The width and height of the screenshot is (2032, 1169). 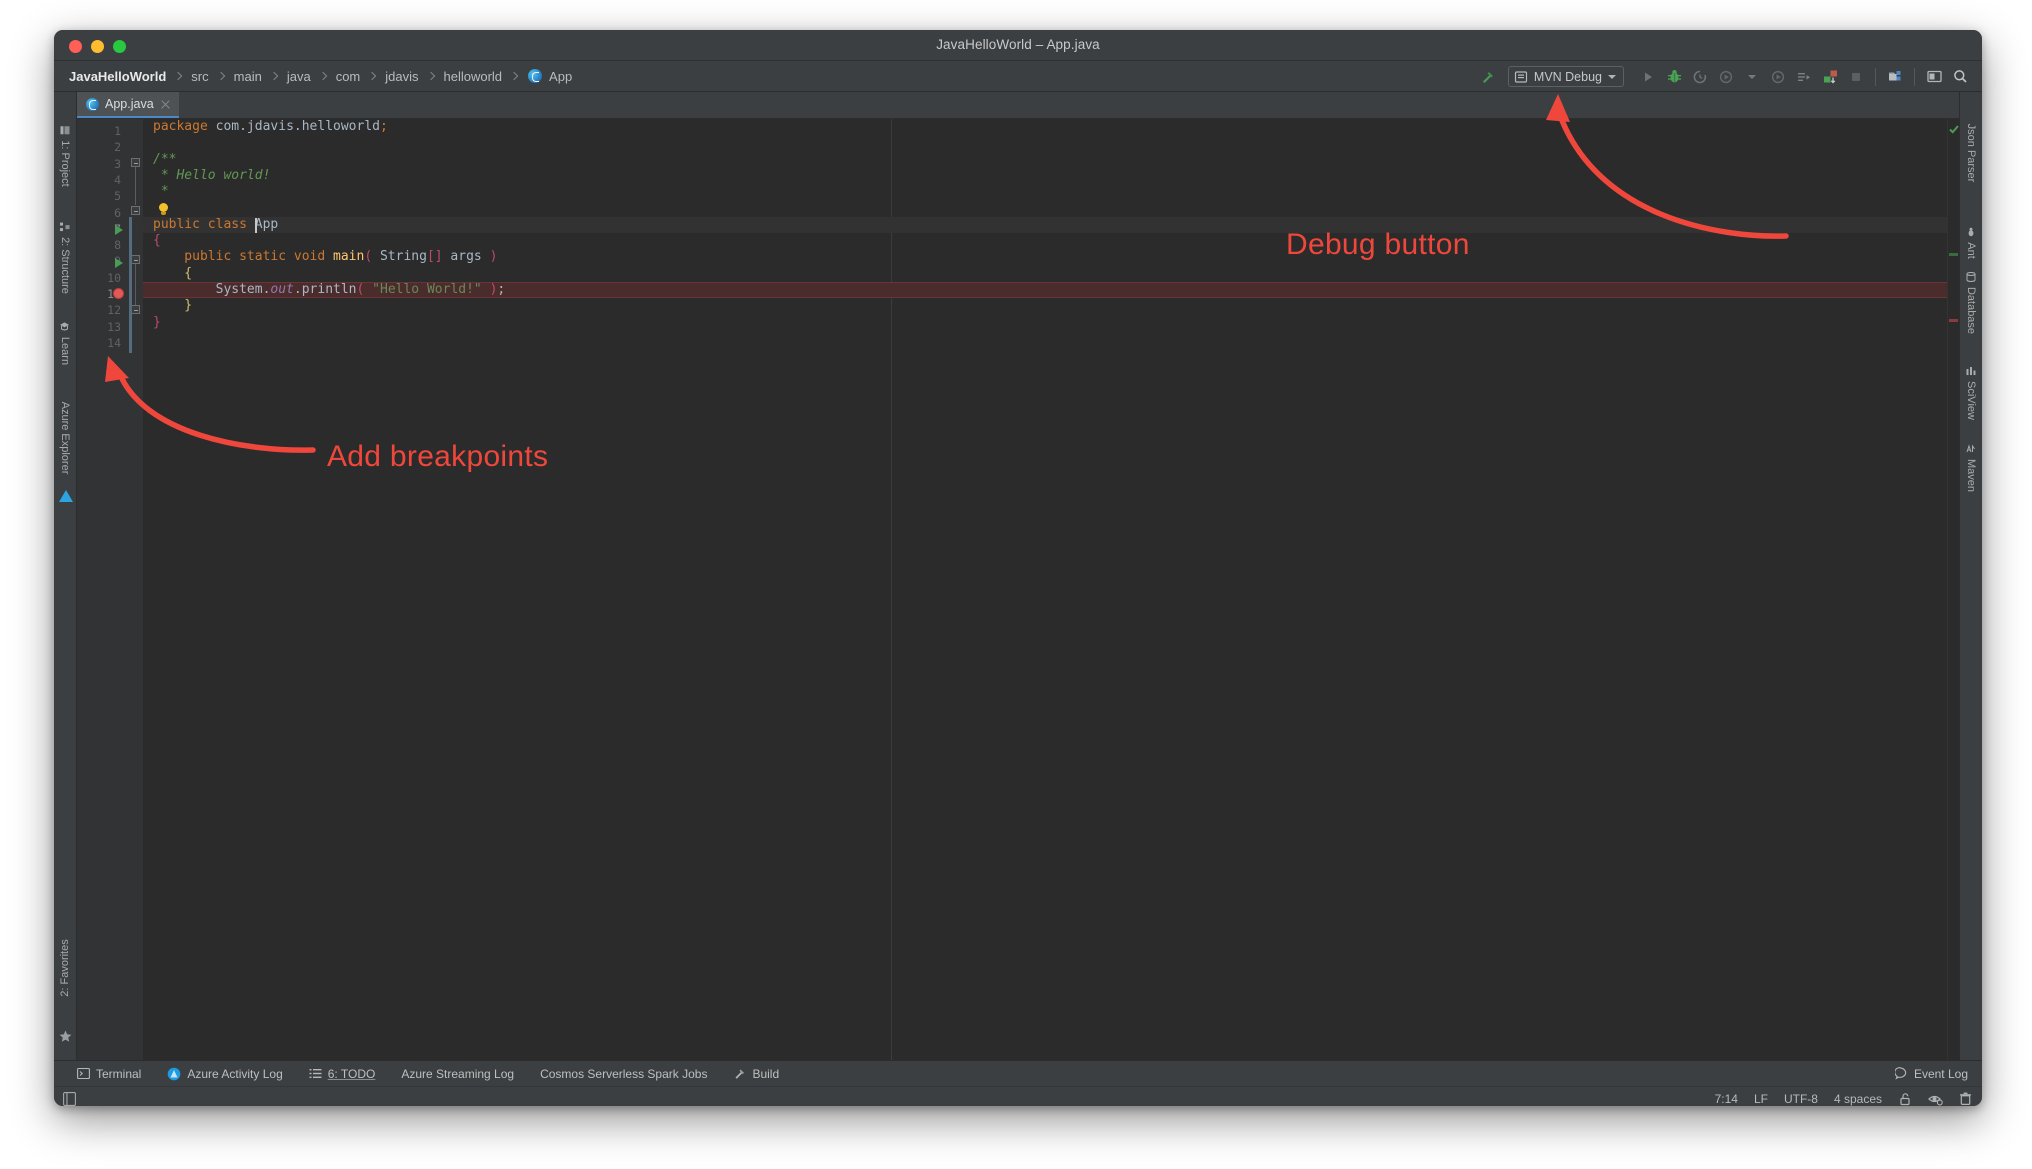 What do you see at coordinates (119, 230) in the screenshot?
I see `run-class-gutter-icon` at bounding box center [119, 230].